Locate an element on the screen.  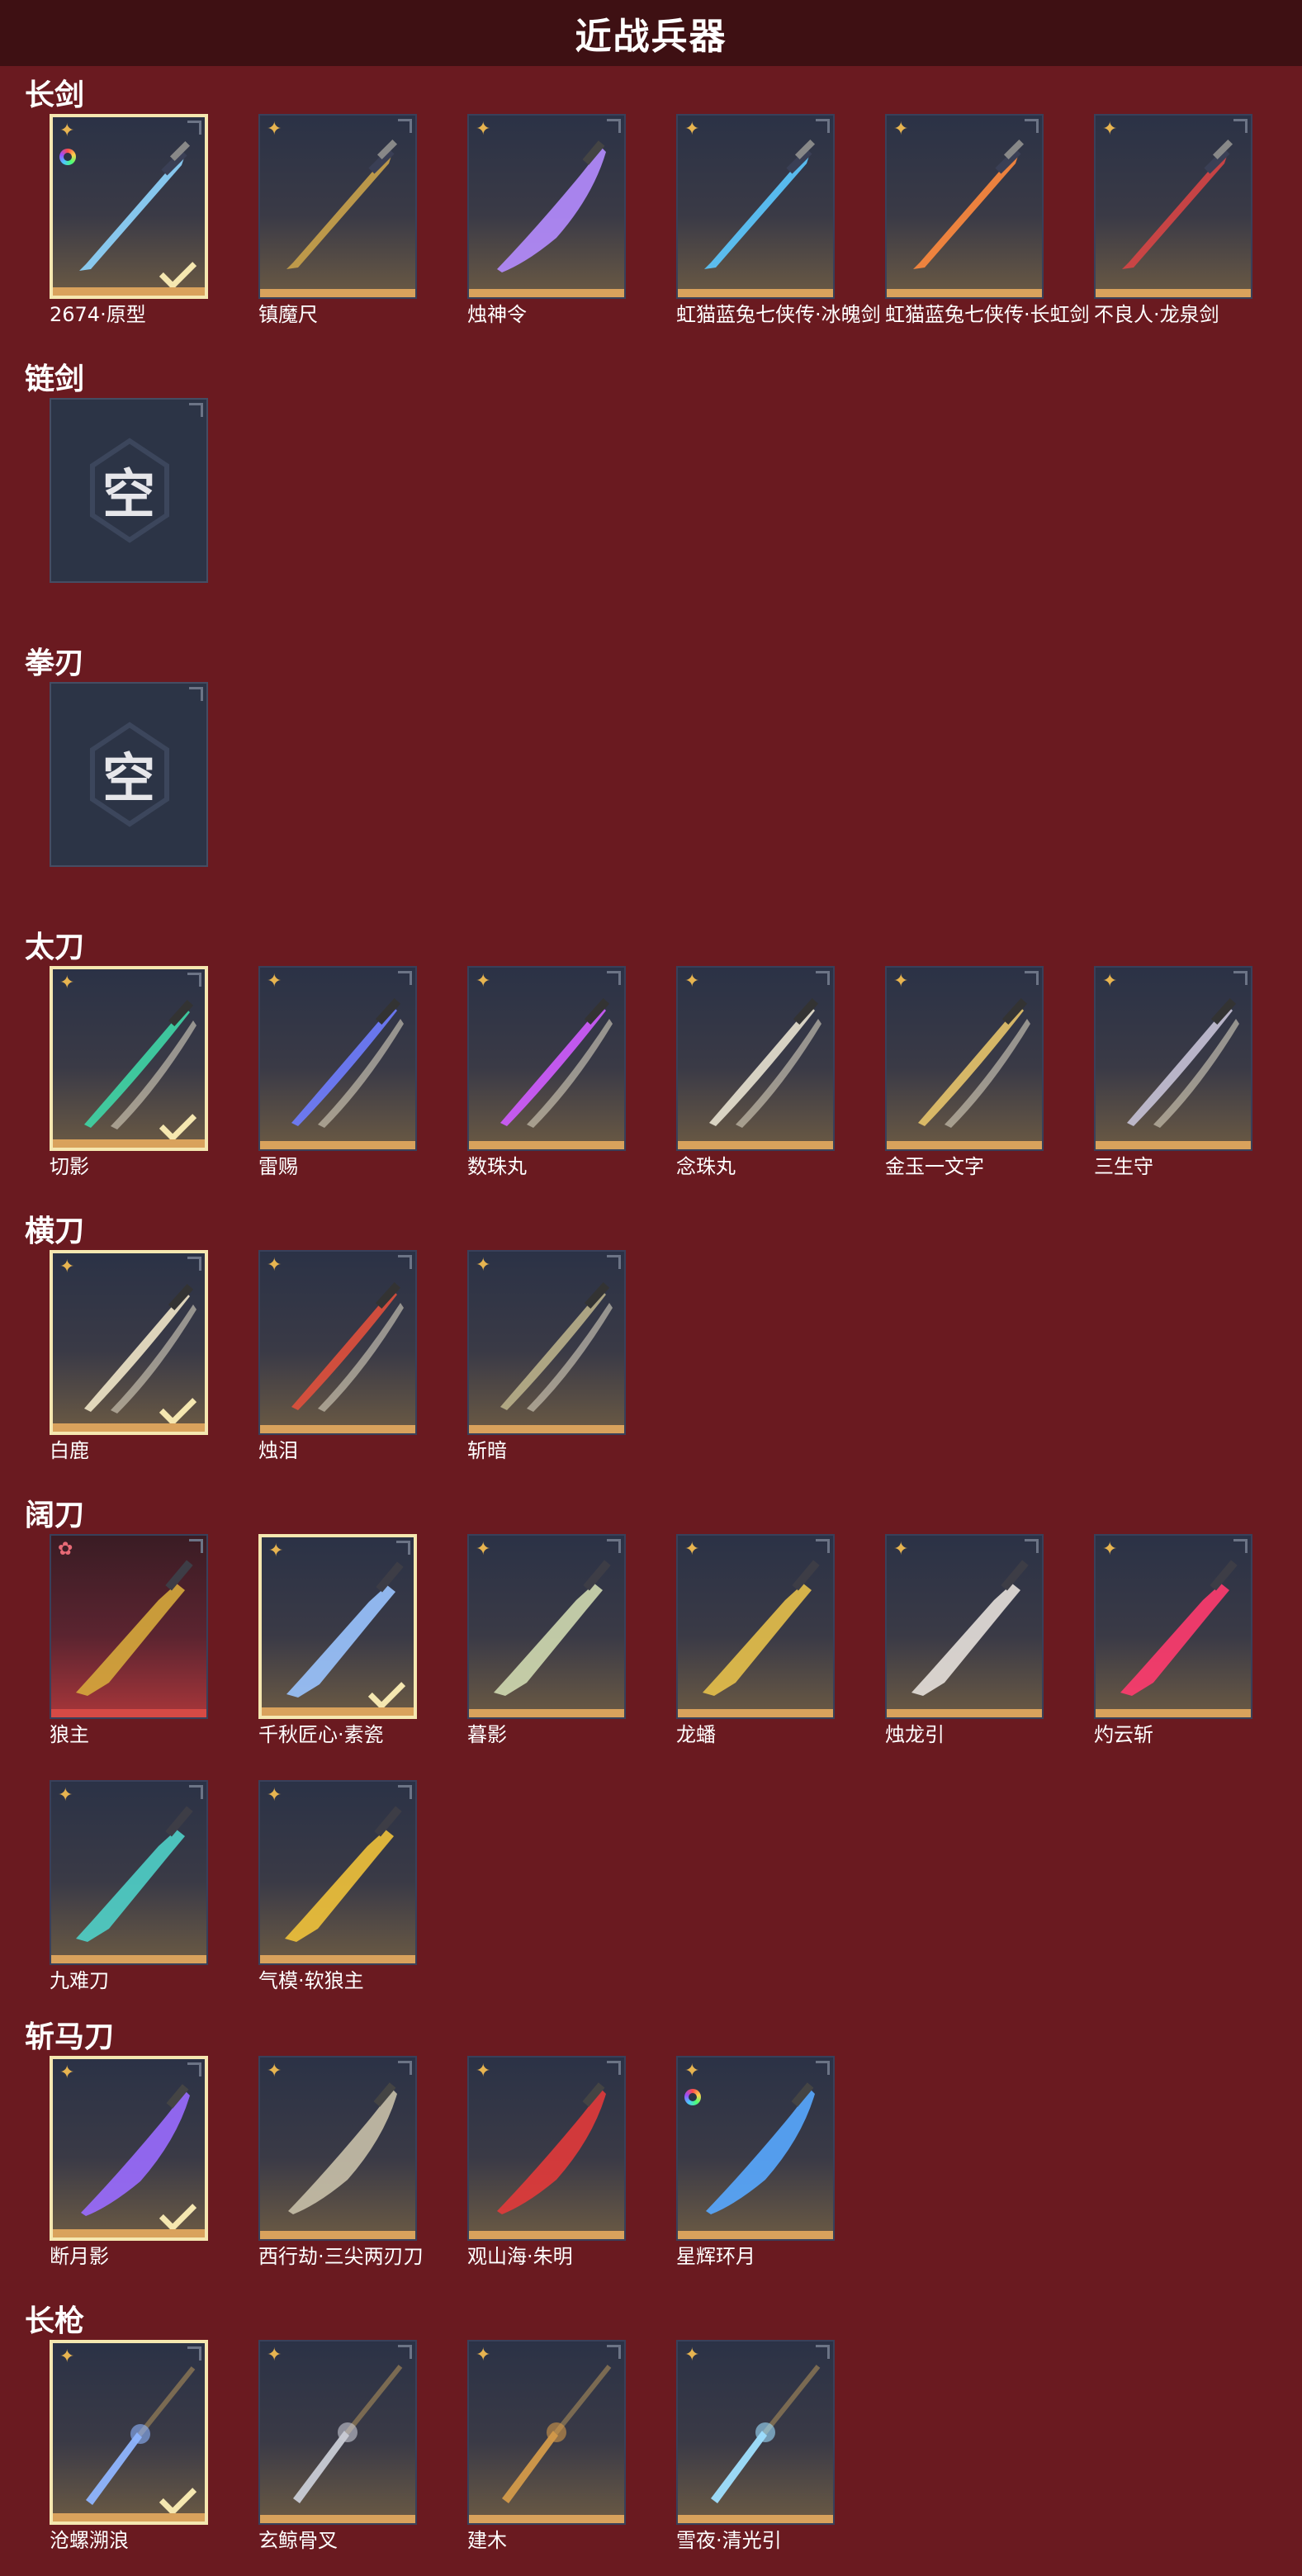
weapon-card: ✦ 切影 is located at coordinates (129, 1072).